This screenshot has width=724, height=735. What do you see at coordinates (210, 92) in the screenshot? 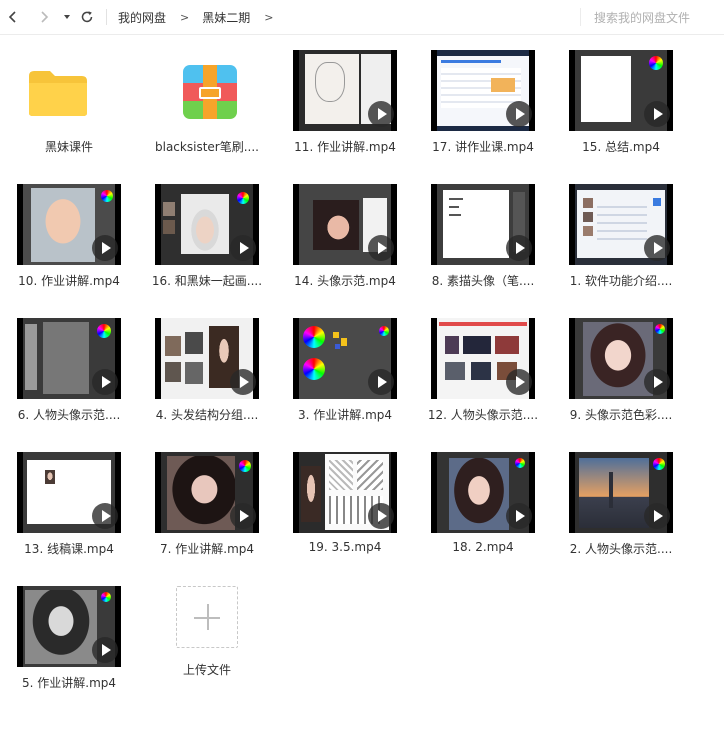
I see `zip-archive-icon` at bounding box center [210, 92].